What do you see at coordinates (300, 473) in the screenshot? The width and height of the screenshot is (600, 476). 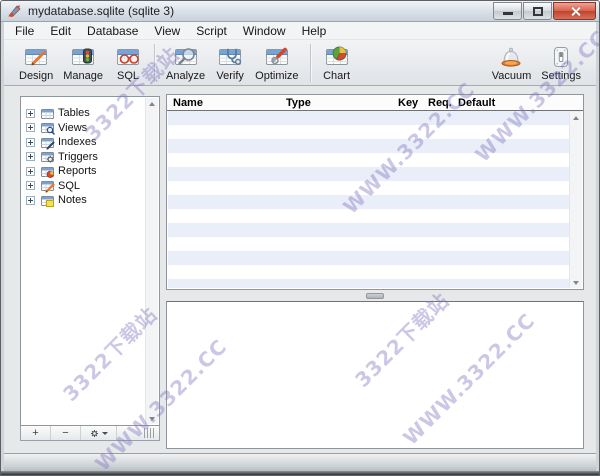 I see `window-bottom-frame` at bounding box center [300, 473].